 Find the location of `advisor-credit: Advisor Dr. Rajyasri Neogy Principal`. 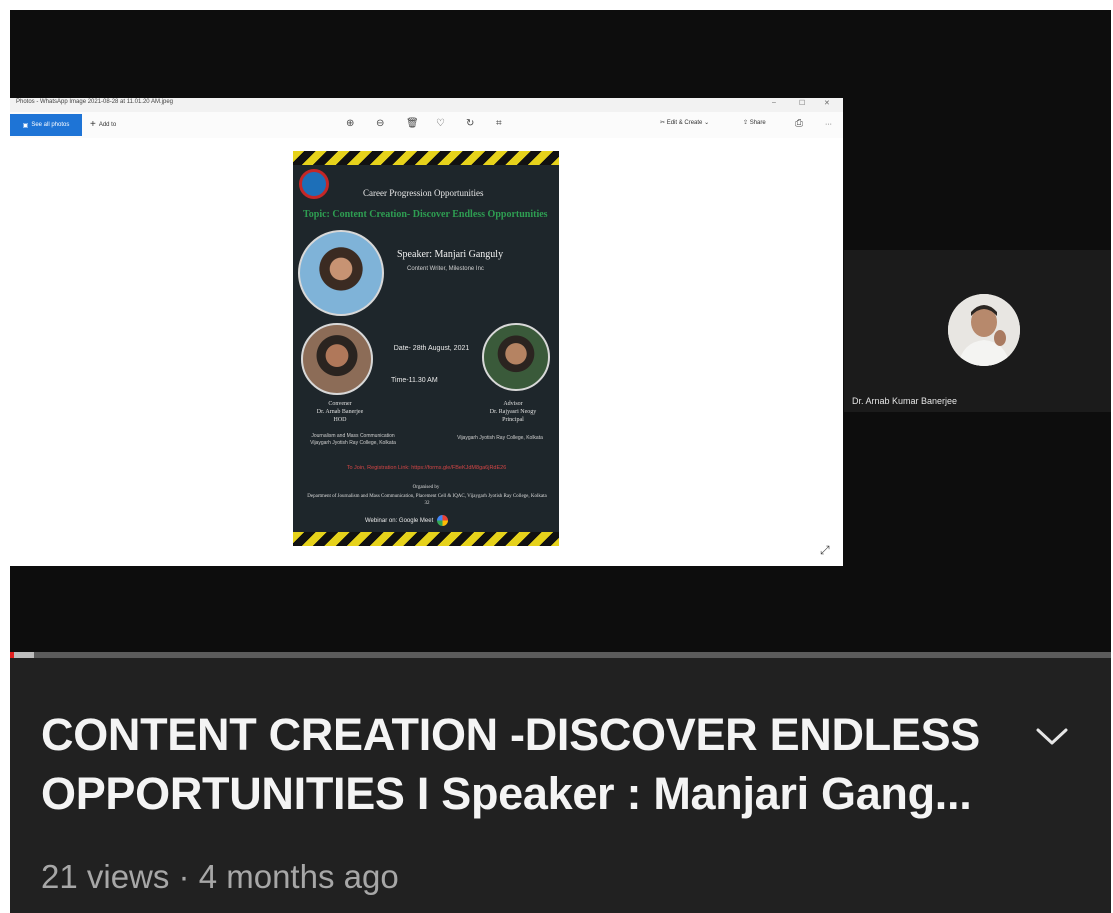

advisor-credit: Advisor Dr. Rajyasri Neogy Principal is located at coordinates (511, 412).